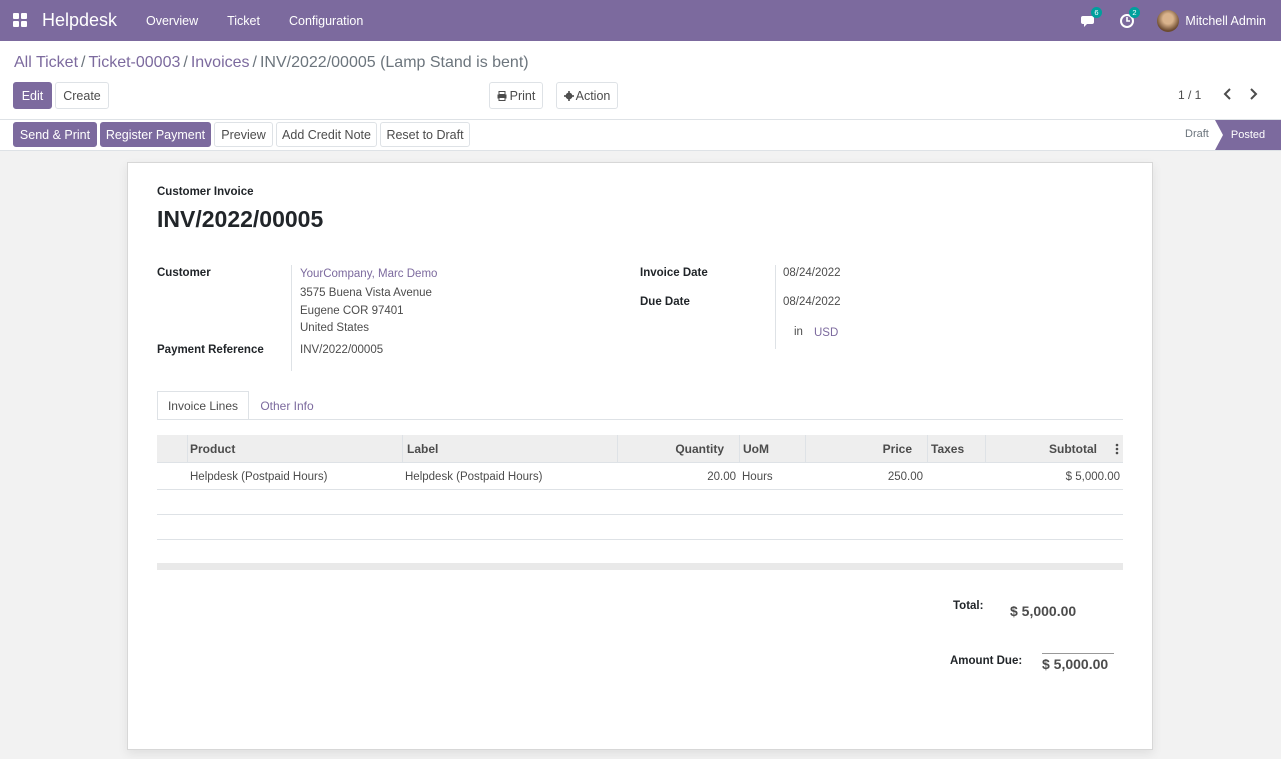 This screenshot has width=1281, height=759. I want to click on menu-ticket: Ticket, so click(243, 21).